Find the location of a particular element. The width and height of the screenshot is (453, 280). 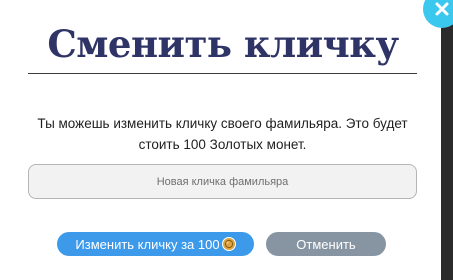

change-name-button: Изменить кличку за 100 is located at coordinates (155, 244).